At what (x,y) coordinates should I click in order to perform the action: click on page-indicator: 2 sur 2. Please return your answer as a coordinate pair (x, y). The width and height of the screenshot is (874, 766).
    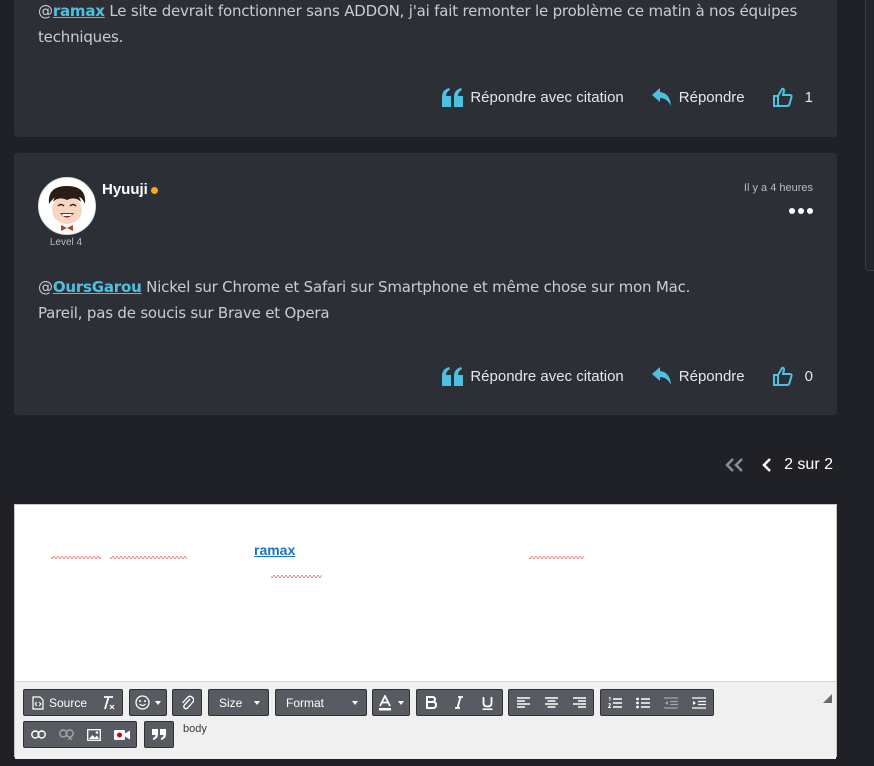
    Looking at the image, I should click on (808, 464).